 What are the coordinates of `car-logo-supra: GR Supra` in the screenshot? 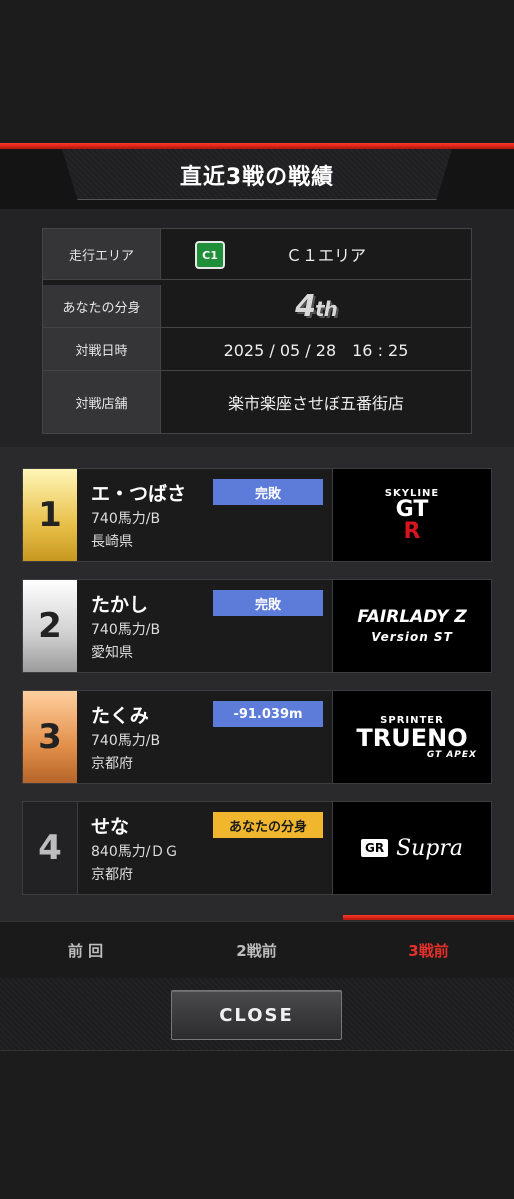 It's located at (411, 848).